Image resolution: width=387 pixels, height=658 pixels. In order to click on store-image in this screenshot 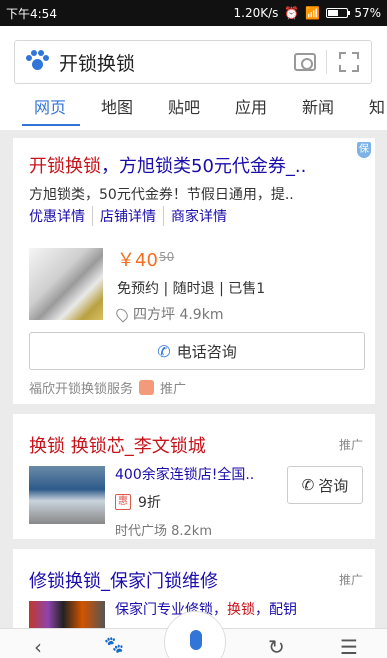, I will do `click(67, 495)`.